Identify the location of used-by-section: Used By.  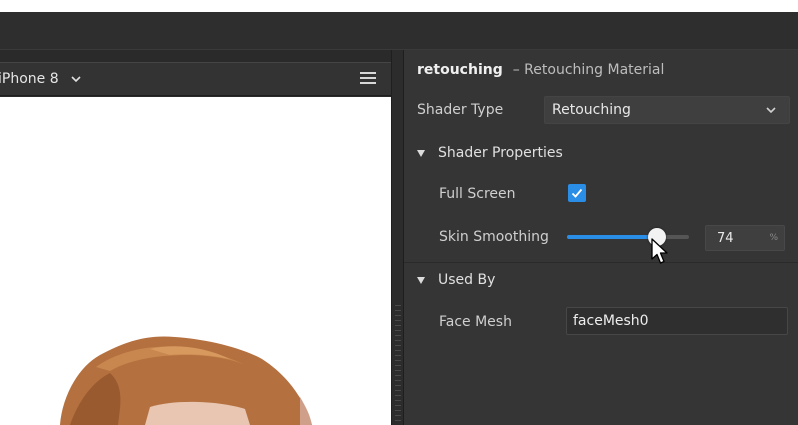
(456, 280).